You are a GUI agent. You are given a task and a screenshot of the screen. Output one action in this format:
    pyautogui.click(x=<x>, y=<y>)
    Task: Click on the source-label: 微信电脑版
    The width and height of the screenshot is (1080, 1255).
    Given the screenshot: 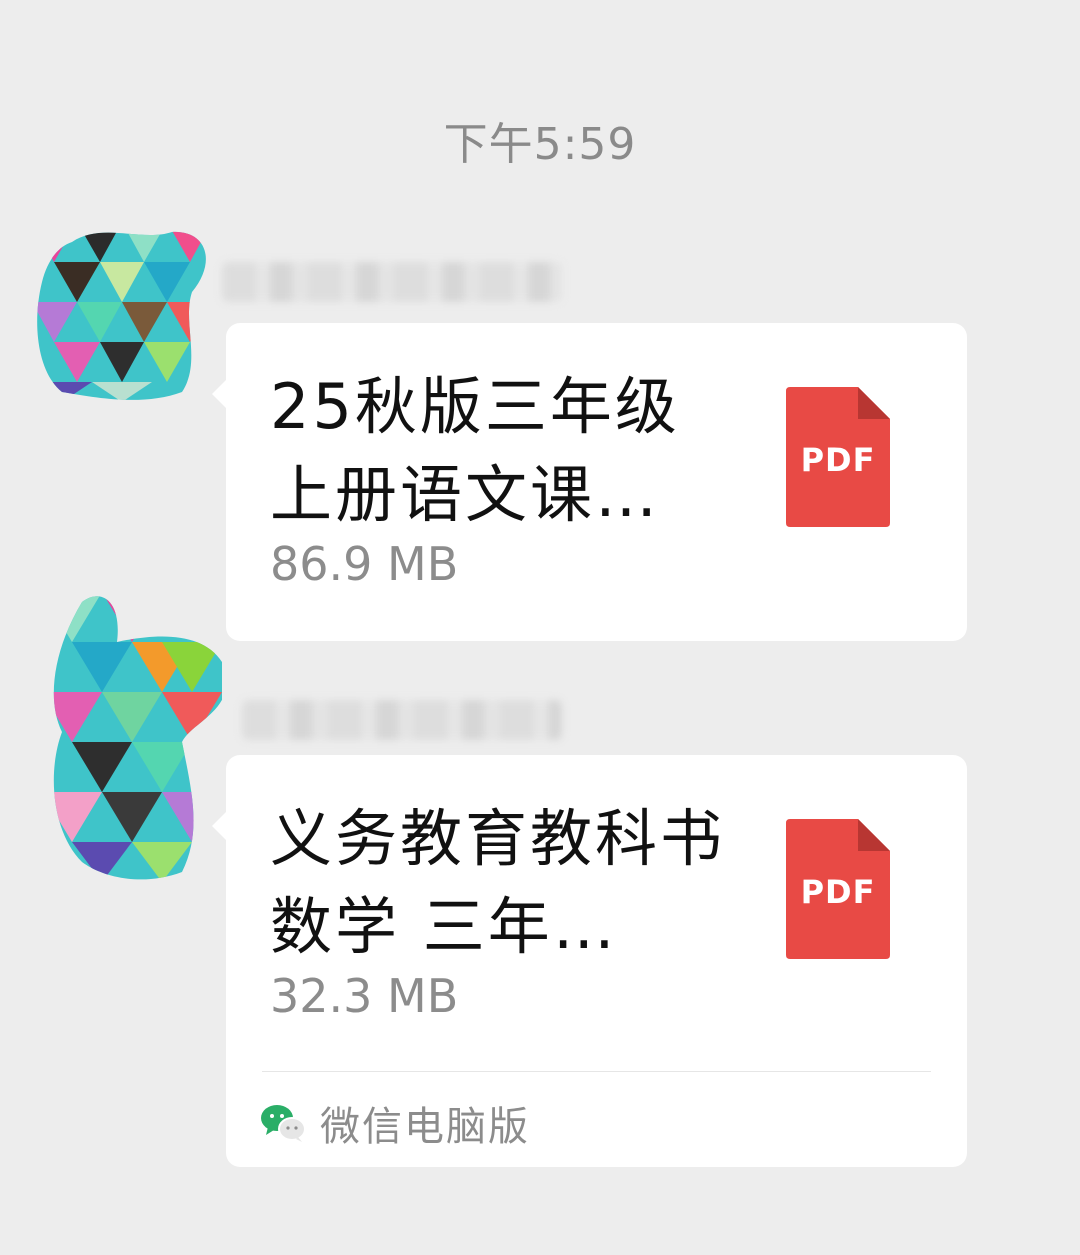 What is the action you would take?
    pyautogui.click(x=425, y=1127)
    